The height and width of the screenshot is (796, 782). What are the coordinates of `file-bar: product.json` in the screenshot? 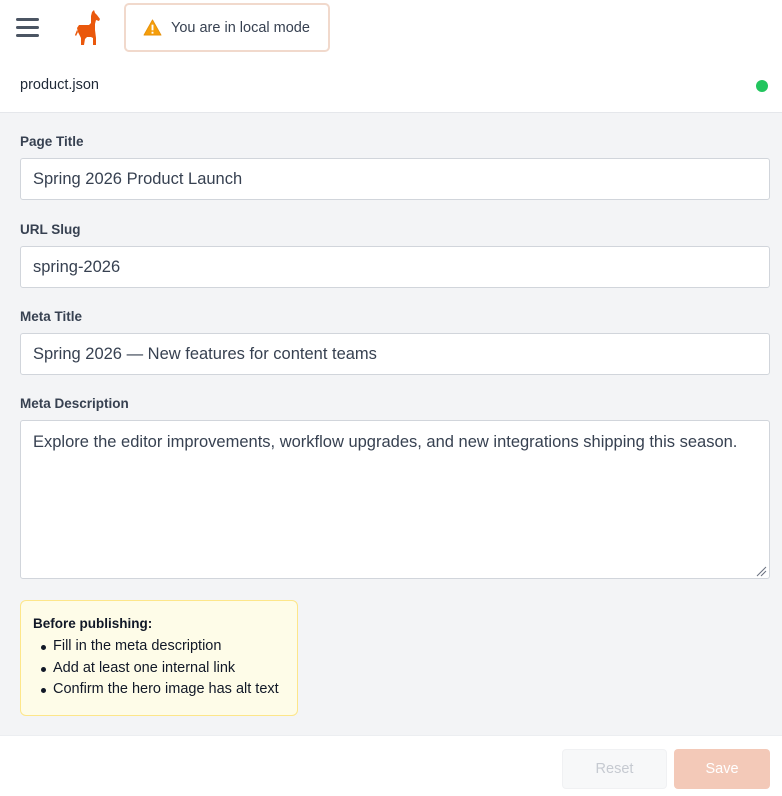 It's located at (391, 84).